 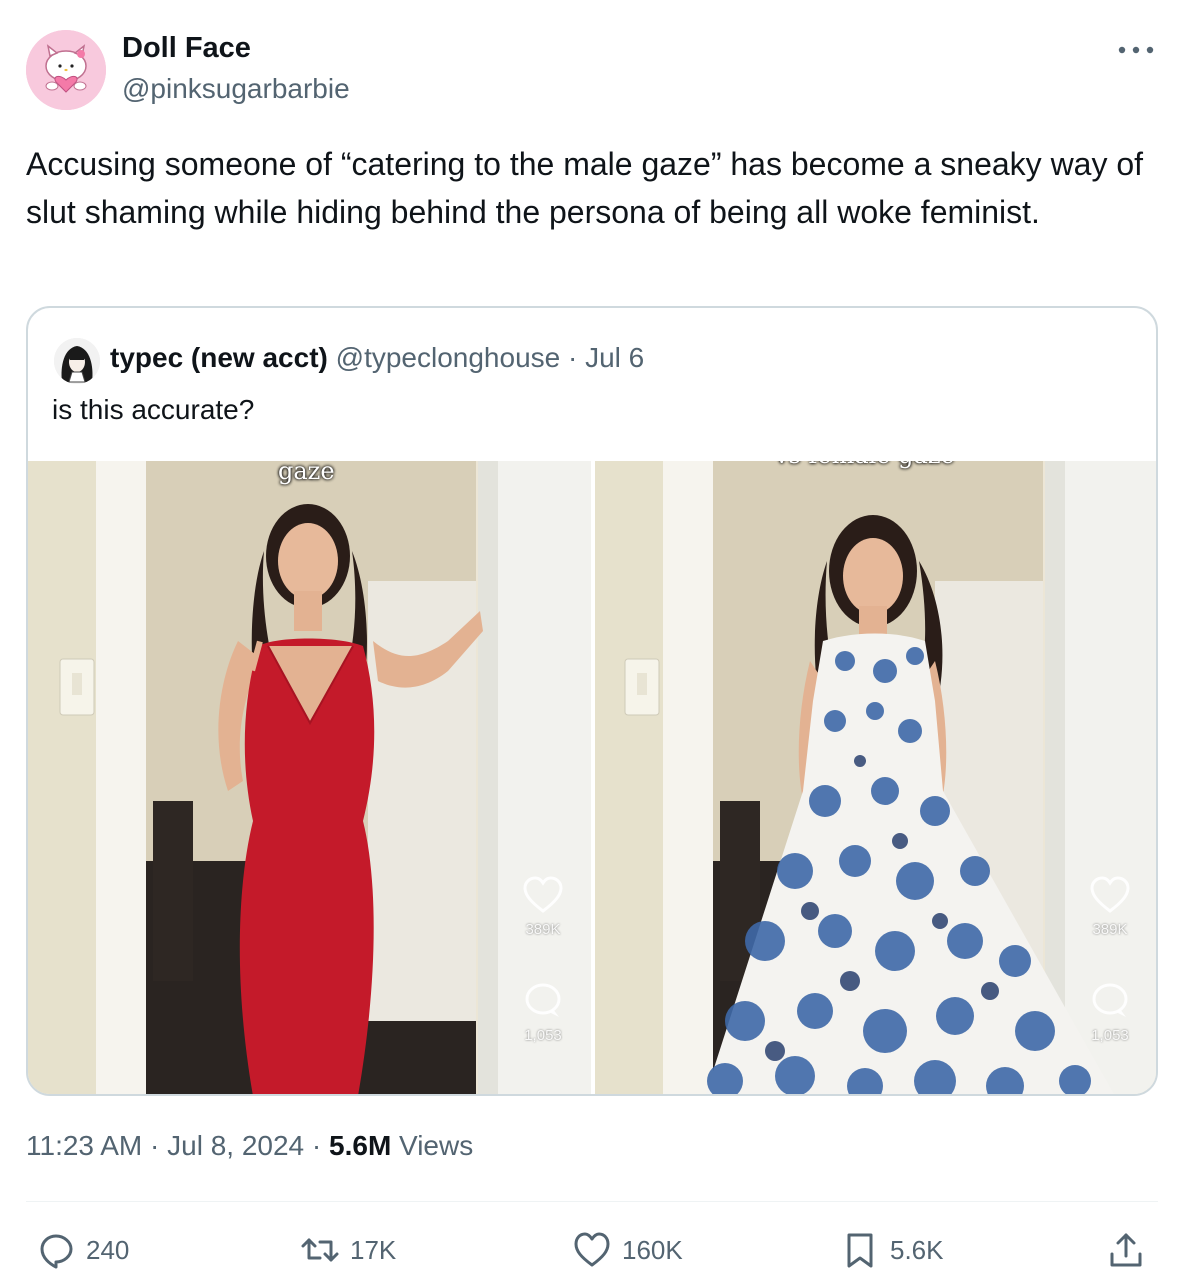 I want to click on divider, so click(x=592, y=1201).